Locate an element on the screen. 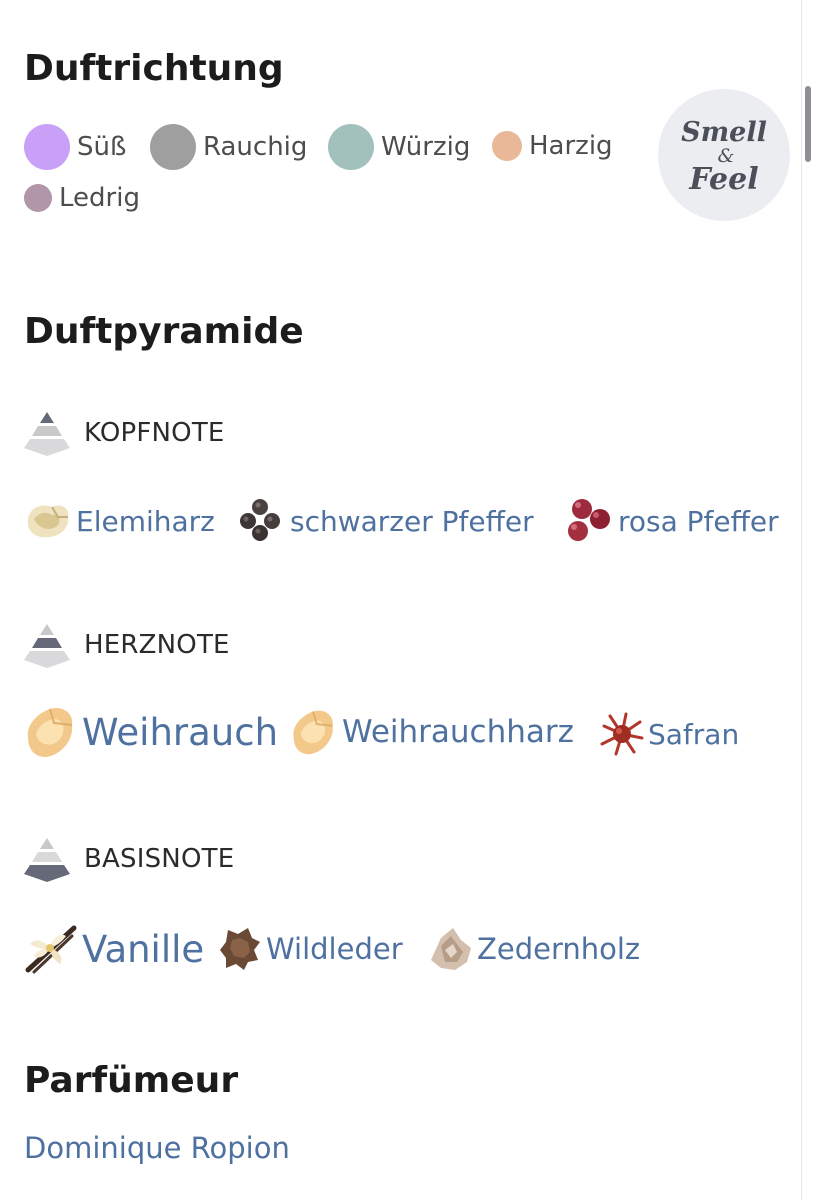  tier-label: BASISNOTE is located at coordinates (159, 859).